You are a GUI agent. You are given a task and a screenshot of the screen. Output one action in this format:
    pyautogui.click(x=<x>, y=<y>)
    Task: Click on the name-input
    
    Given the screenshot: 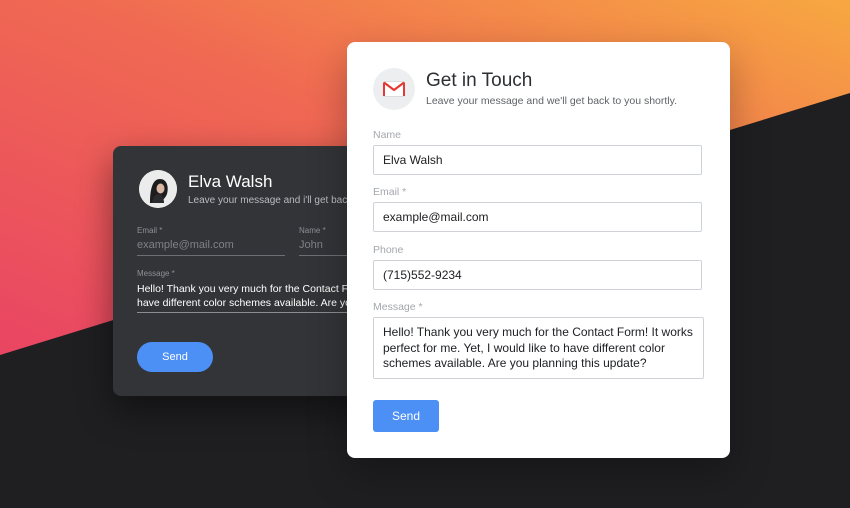 What is the action you would take?
    pyautogui.click(x=537, y=160)
    